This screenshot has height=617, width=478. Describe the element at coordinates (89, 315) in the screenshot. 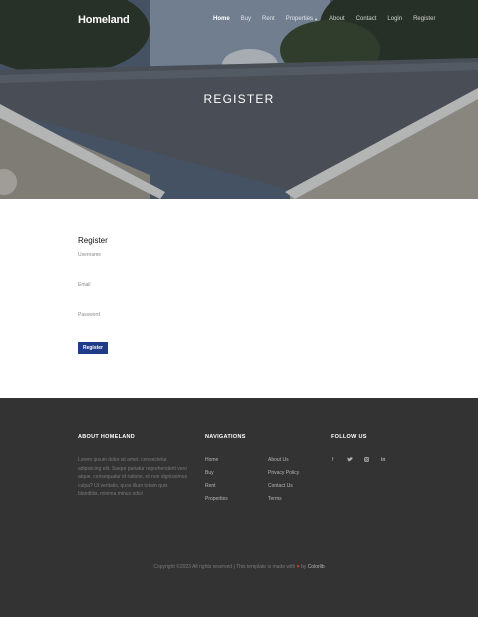

I see `password-label: Password` at that location.